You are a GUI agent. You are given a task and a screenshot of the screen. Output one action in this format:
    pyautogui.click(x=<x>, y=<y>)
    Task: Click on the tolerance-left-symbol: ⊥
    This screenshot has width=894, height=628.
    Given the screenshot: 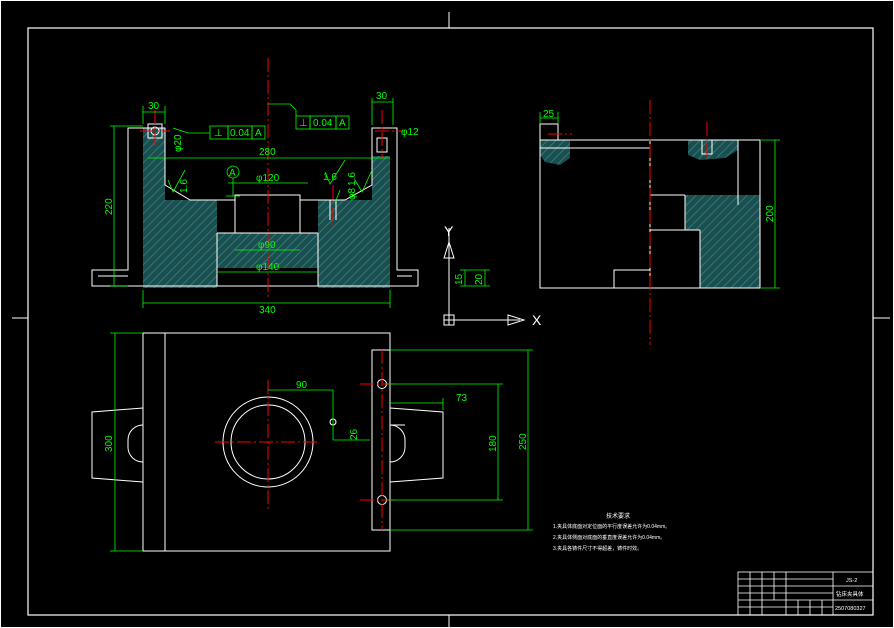 What is the action you would take?
    pyautogui.click(x=218, y=133)
    